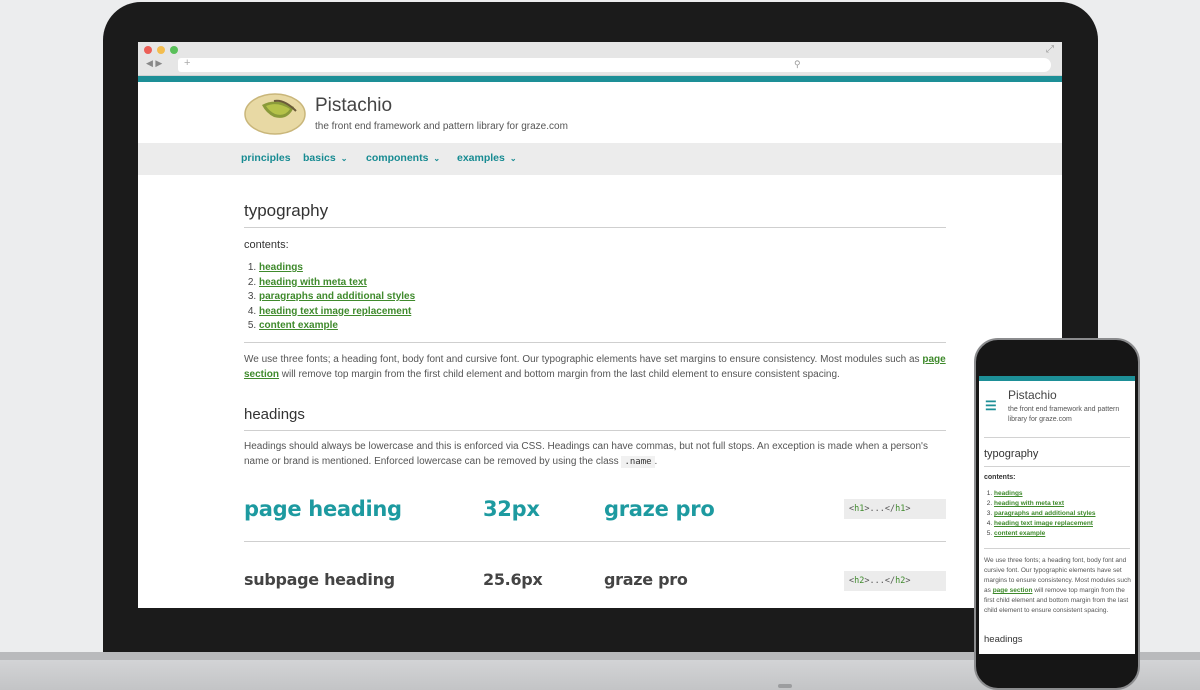  Describe the element at coordinates (319, 579) in the screenshot. I see `row-subheading-name: subpage heading` at that location.